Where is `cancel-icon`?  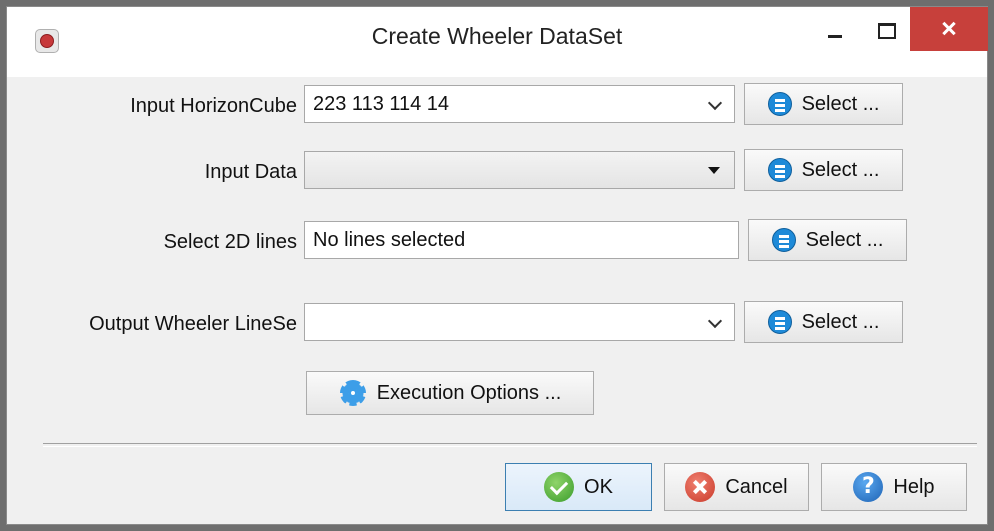
cancel-icon is located at coordinates (700, 487).